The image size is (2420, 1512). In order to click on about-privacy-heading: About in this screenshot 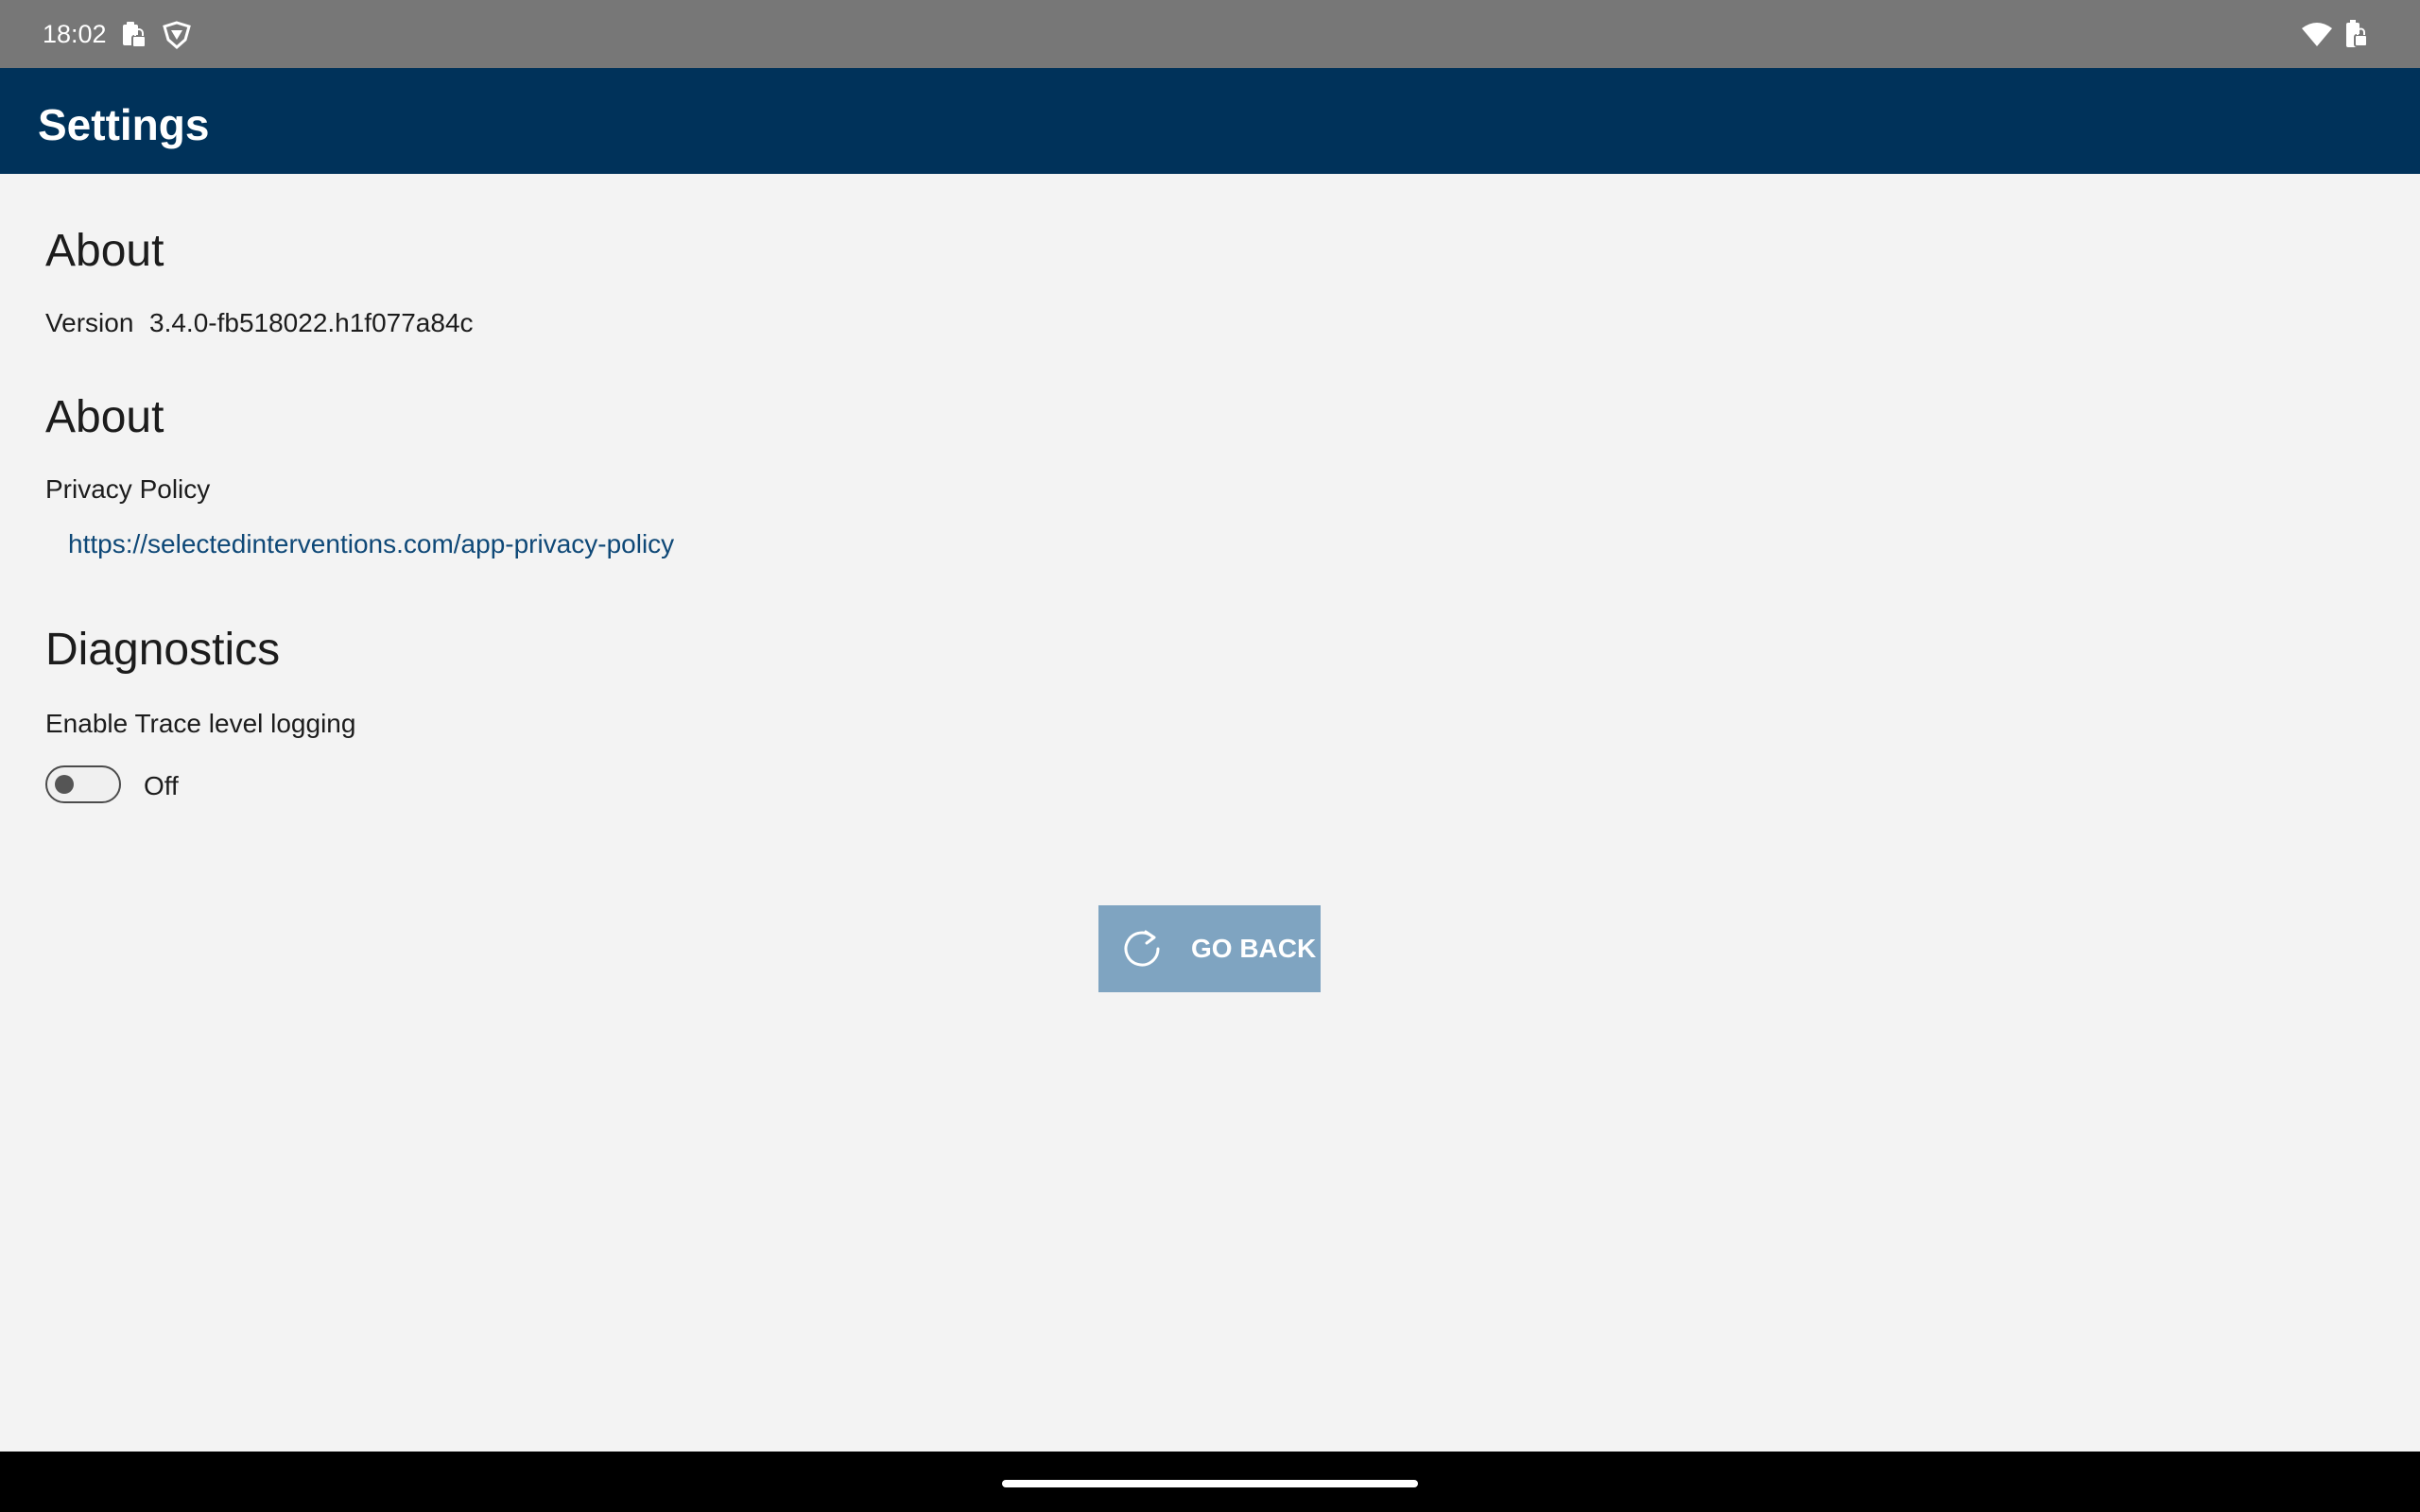, I will do `click(104, 417)`.